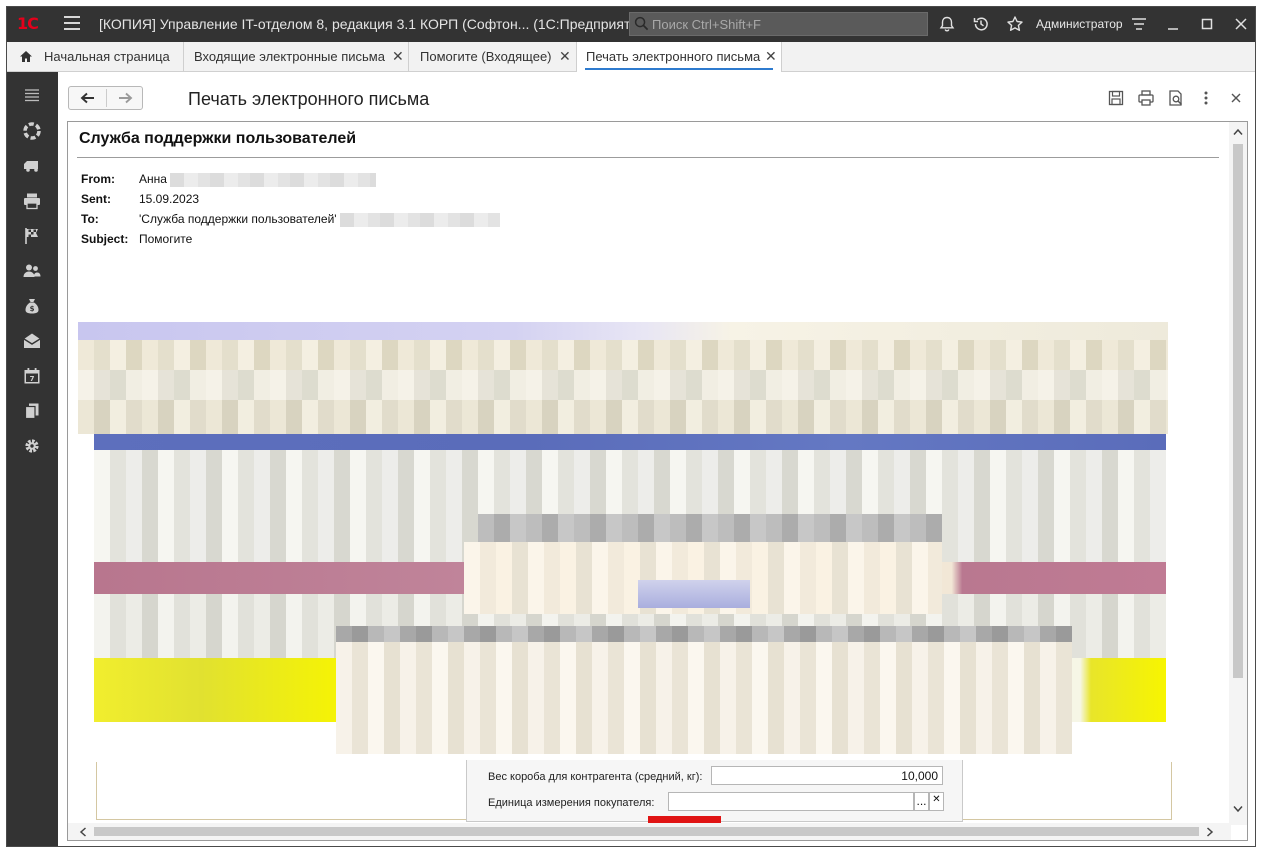  I want to click on global-search, so click(778, 24).